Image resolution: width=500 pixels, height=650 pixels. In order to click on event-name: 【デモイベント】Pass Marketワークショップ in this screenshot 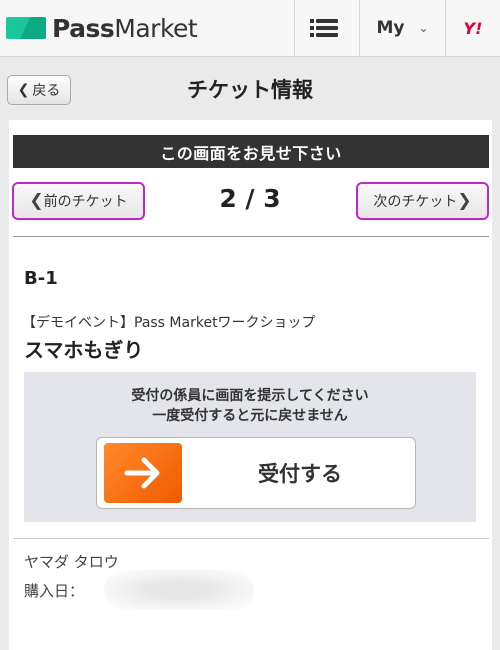, I will do `click(169, 323)`.